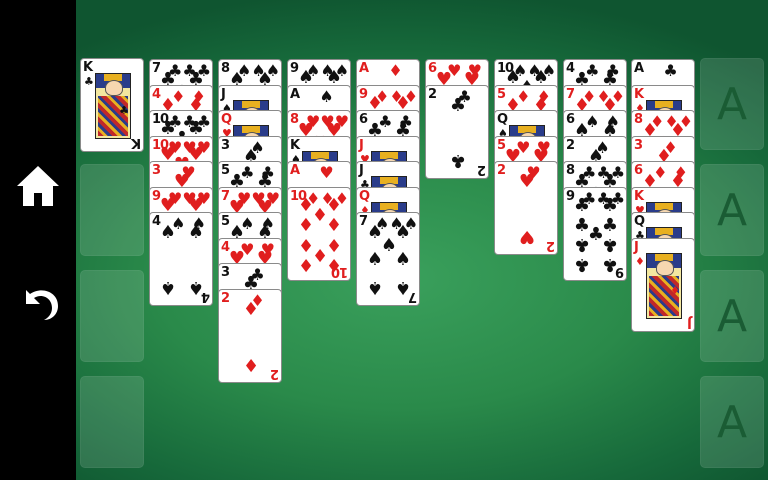  What do you see at coordinates (412, 296) in the screenshot?
I see `card-rank-label: 7` at bounding box center [412, 296].